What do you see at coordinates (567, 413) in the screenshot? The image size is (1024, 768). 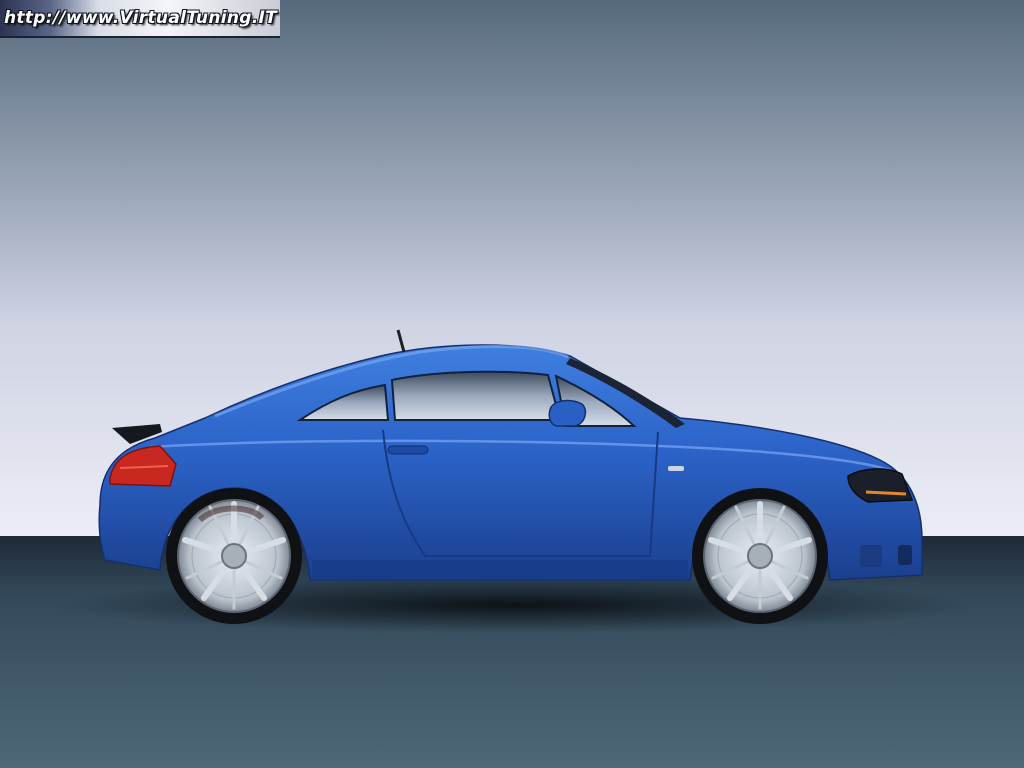 I see `side-mirror` at bounding box center [567, 413].